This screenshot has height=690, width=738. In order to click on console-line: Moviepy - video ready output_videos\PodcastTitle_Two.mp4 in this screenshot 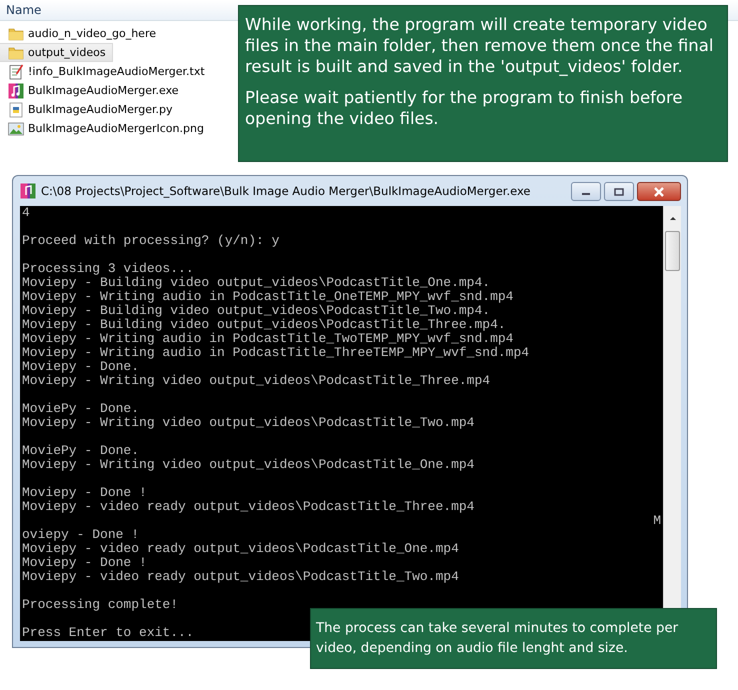, I will do `click(240, 576)`.